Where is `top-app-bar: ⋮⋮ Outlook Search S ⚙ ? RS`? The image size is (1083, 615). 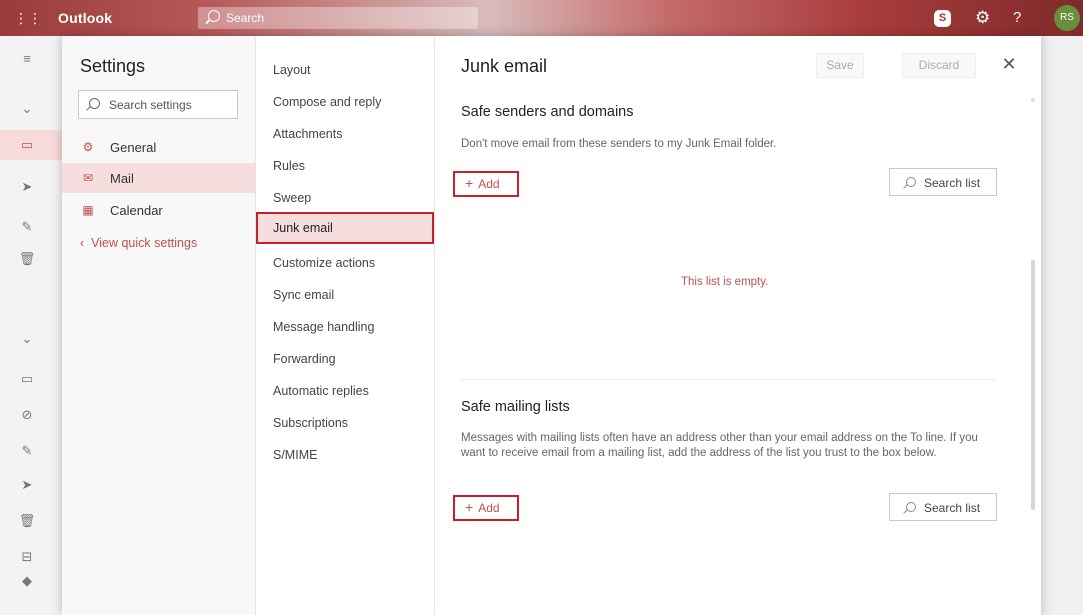 top-app-bar: ⋮⋮ Outlook Search S ⚙ ? RS is located at coordinates (541, 18).